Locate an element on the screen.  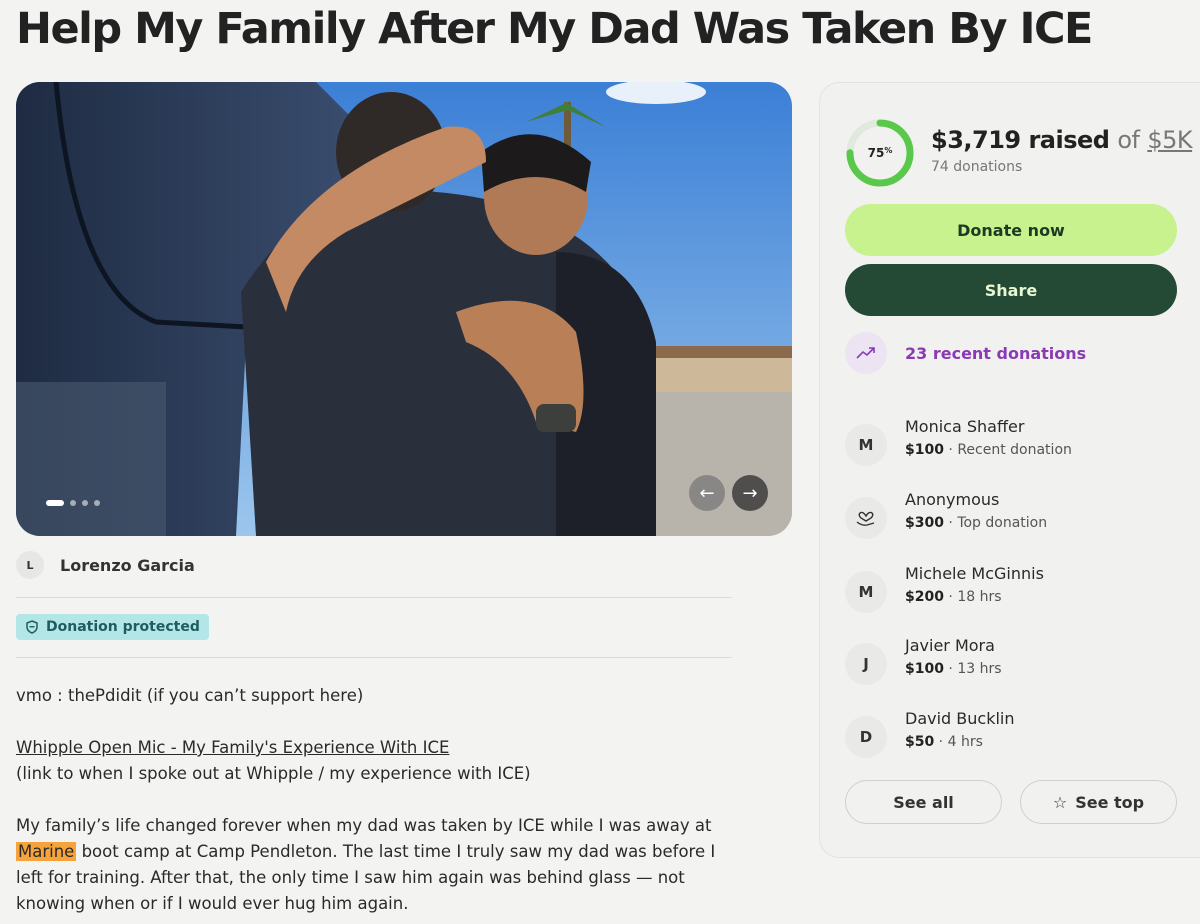
donor-meta: $100 · Recent donation is located at coordinates (988, 450).